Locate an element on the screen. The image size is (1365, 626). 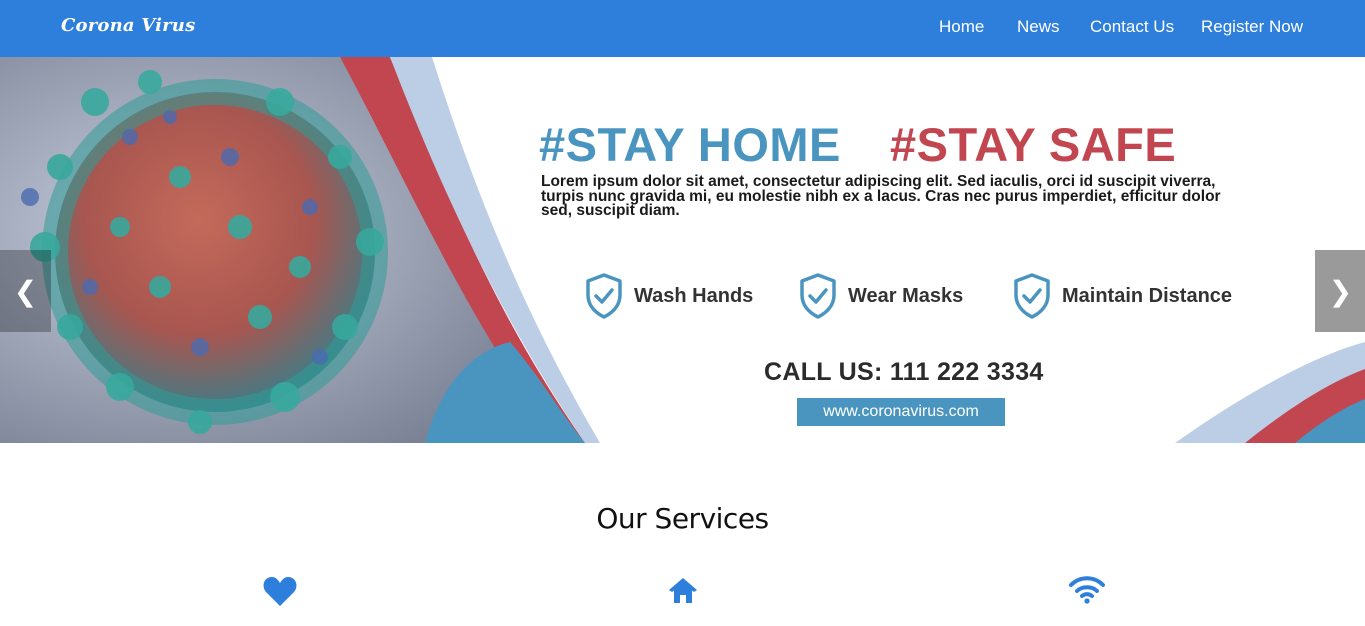
chevron-right-icon: ❯ is located at coordinates (1340, 291).